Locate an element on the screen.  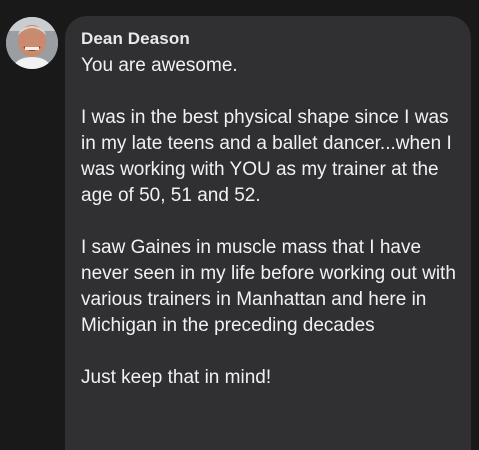
comment-paragraph: Just keep that in mind! is located at coordinates (176, 377).